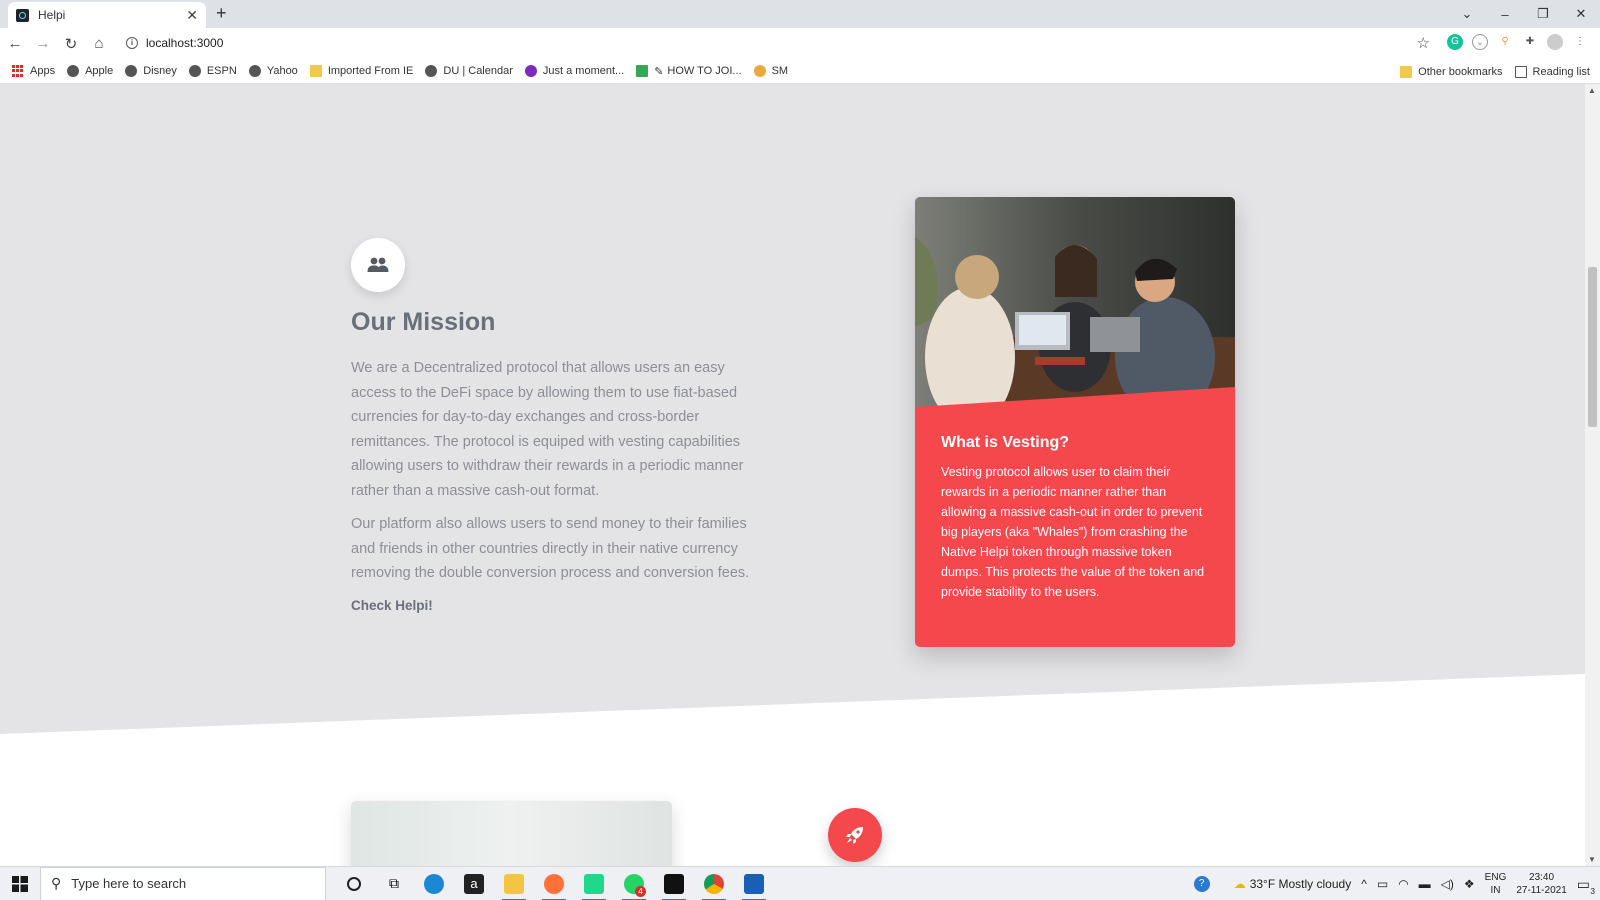  I want to click on bookmark-label: Imported From IE, so click(370, 71).